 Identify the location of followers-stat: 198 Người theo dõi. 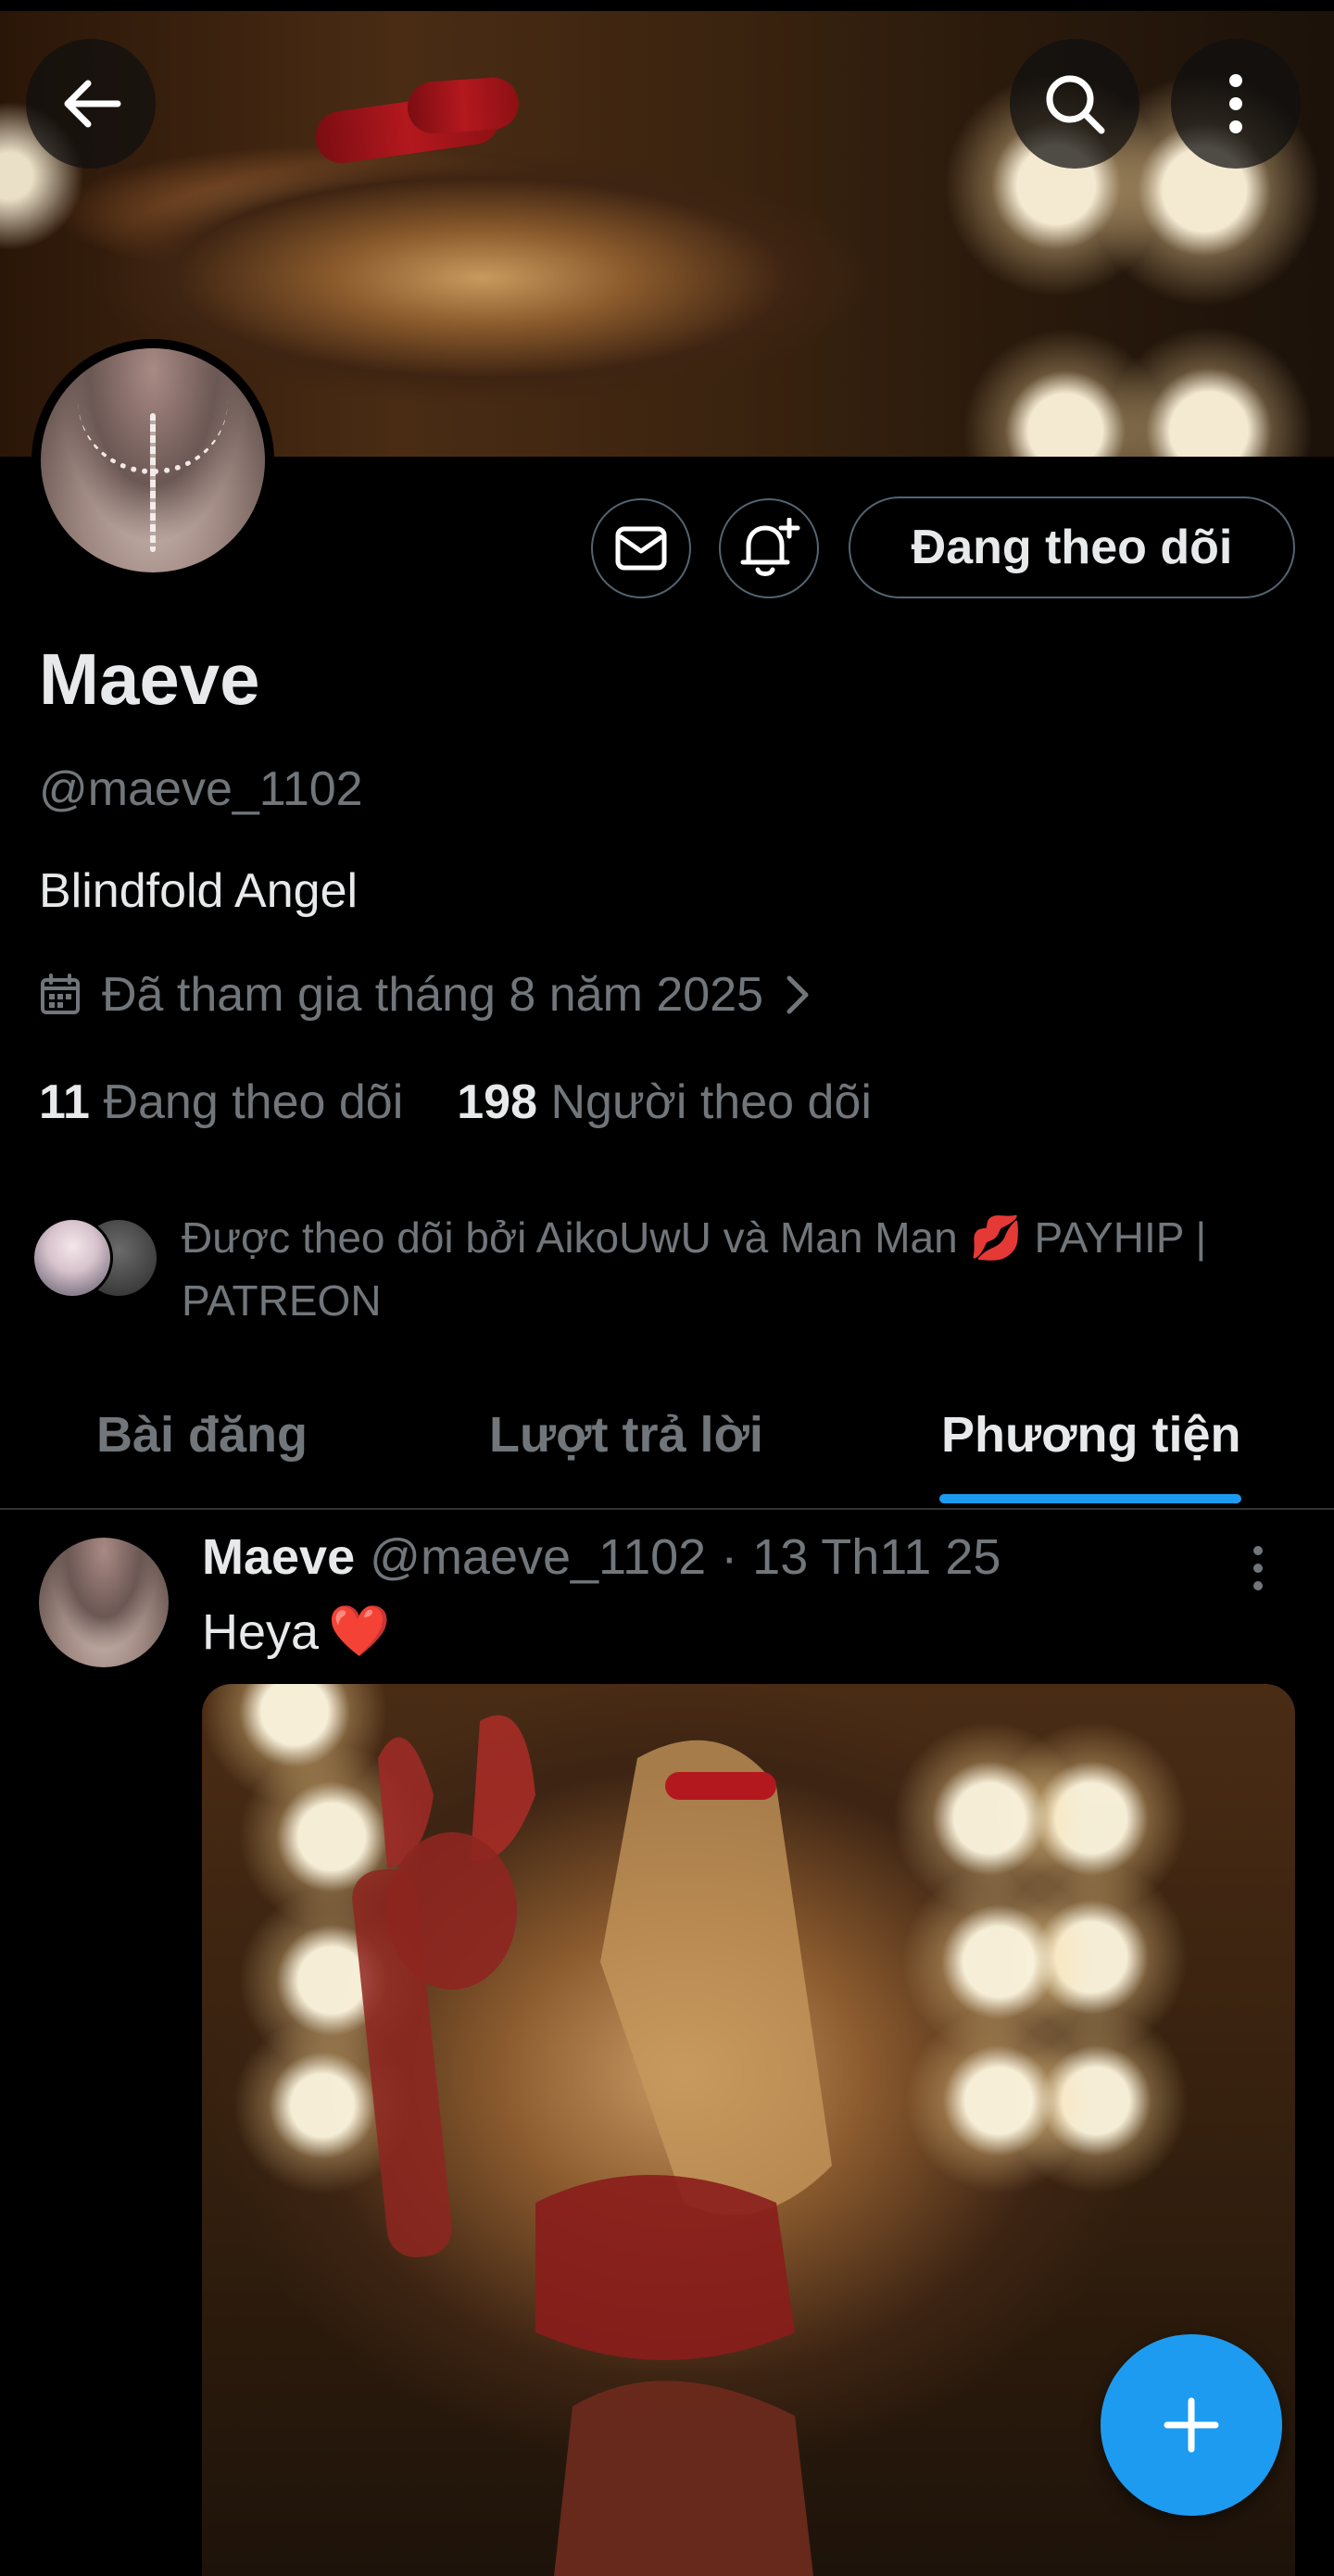
(664, 1102).